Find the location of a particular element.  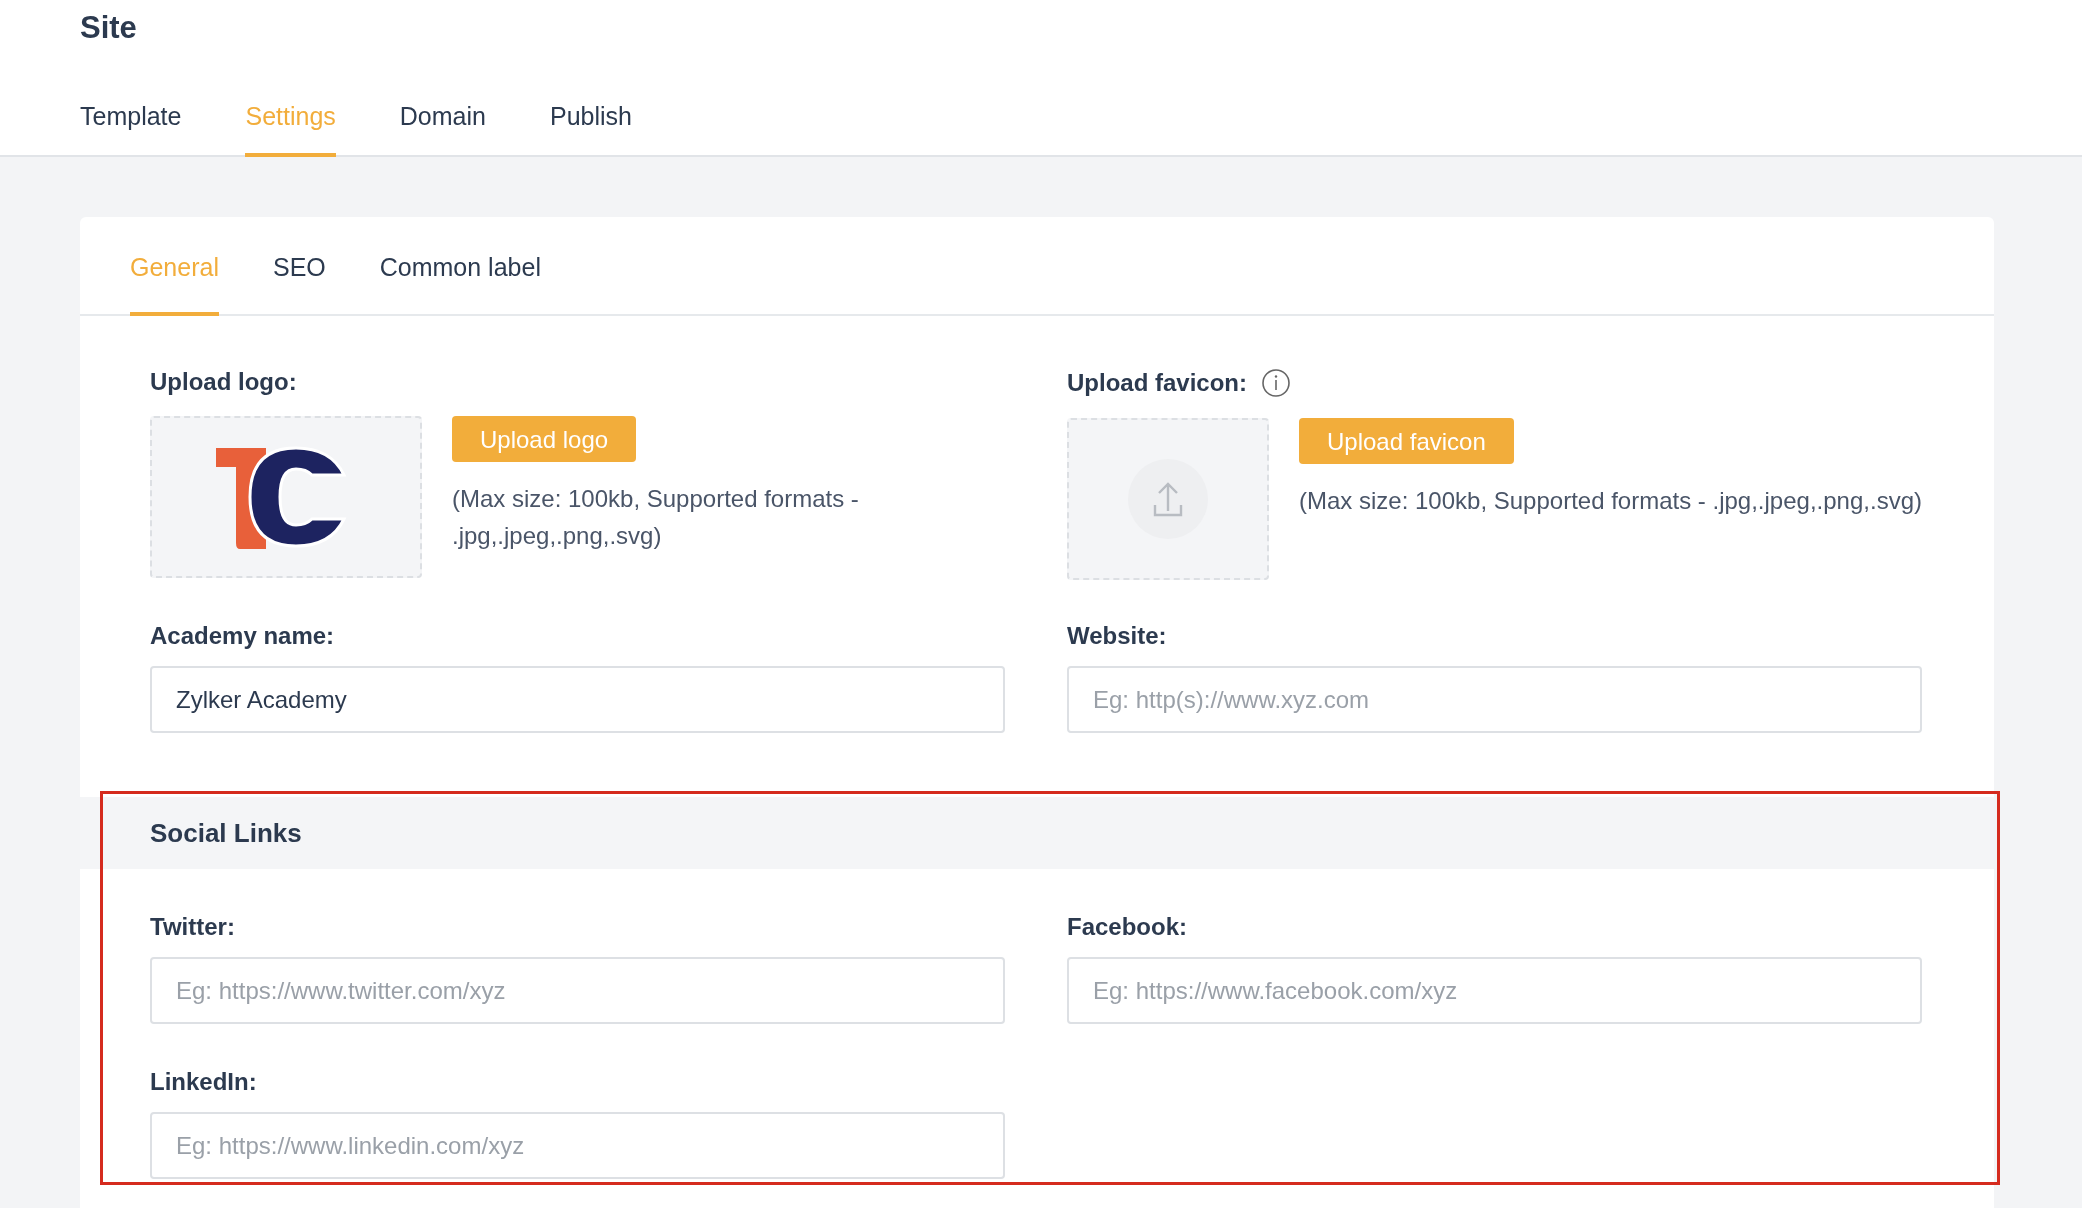

upload-icon is located at coordinates (1168, 499).